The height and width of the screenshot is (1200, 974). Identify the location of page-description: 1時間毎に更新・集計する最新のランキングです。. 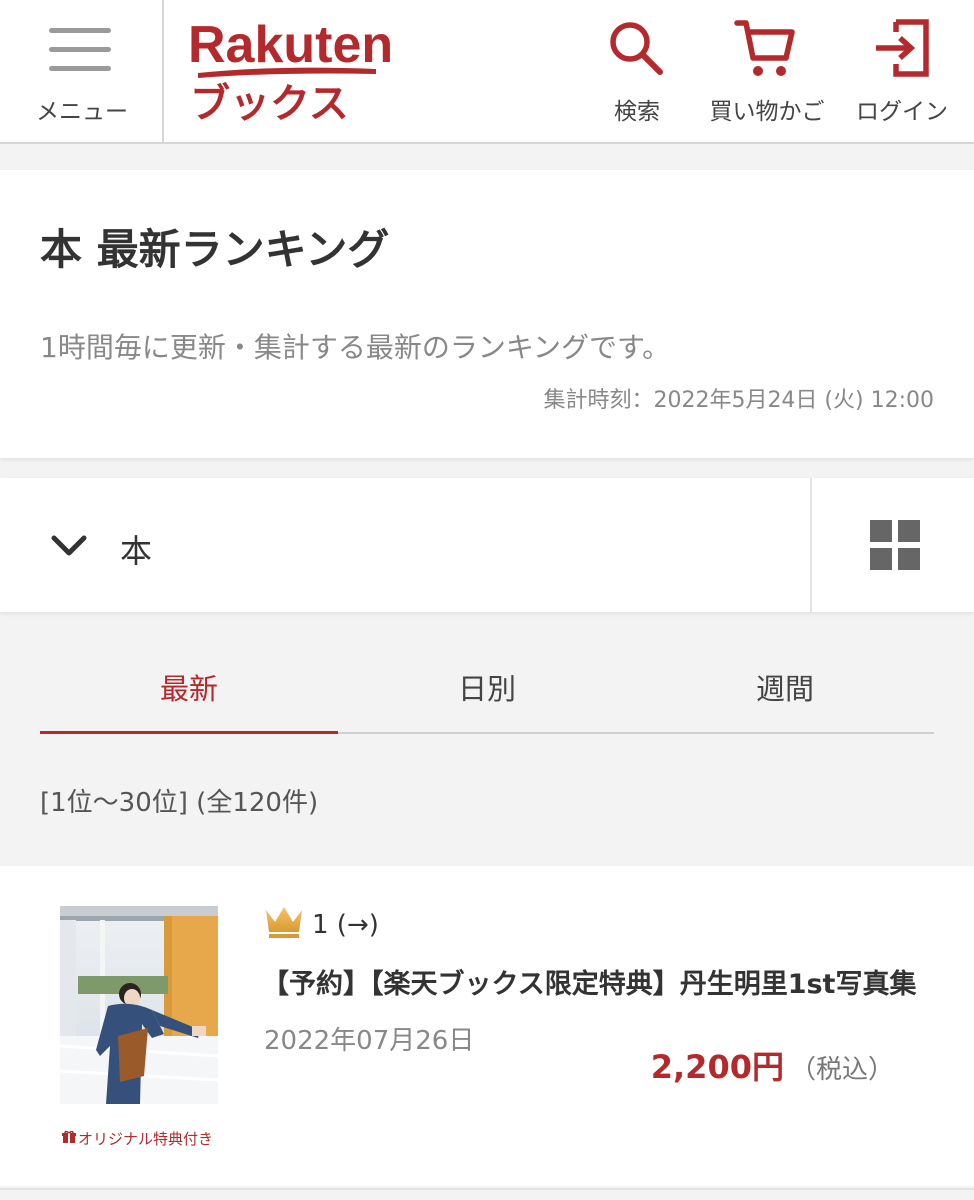
(355, 347).